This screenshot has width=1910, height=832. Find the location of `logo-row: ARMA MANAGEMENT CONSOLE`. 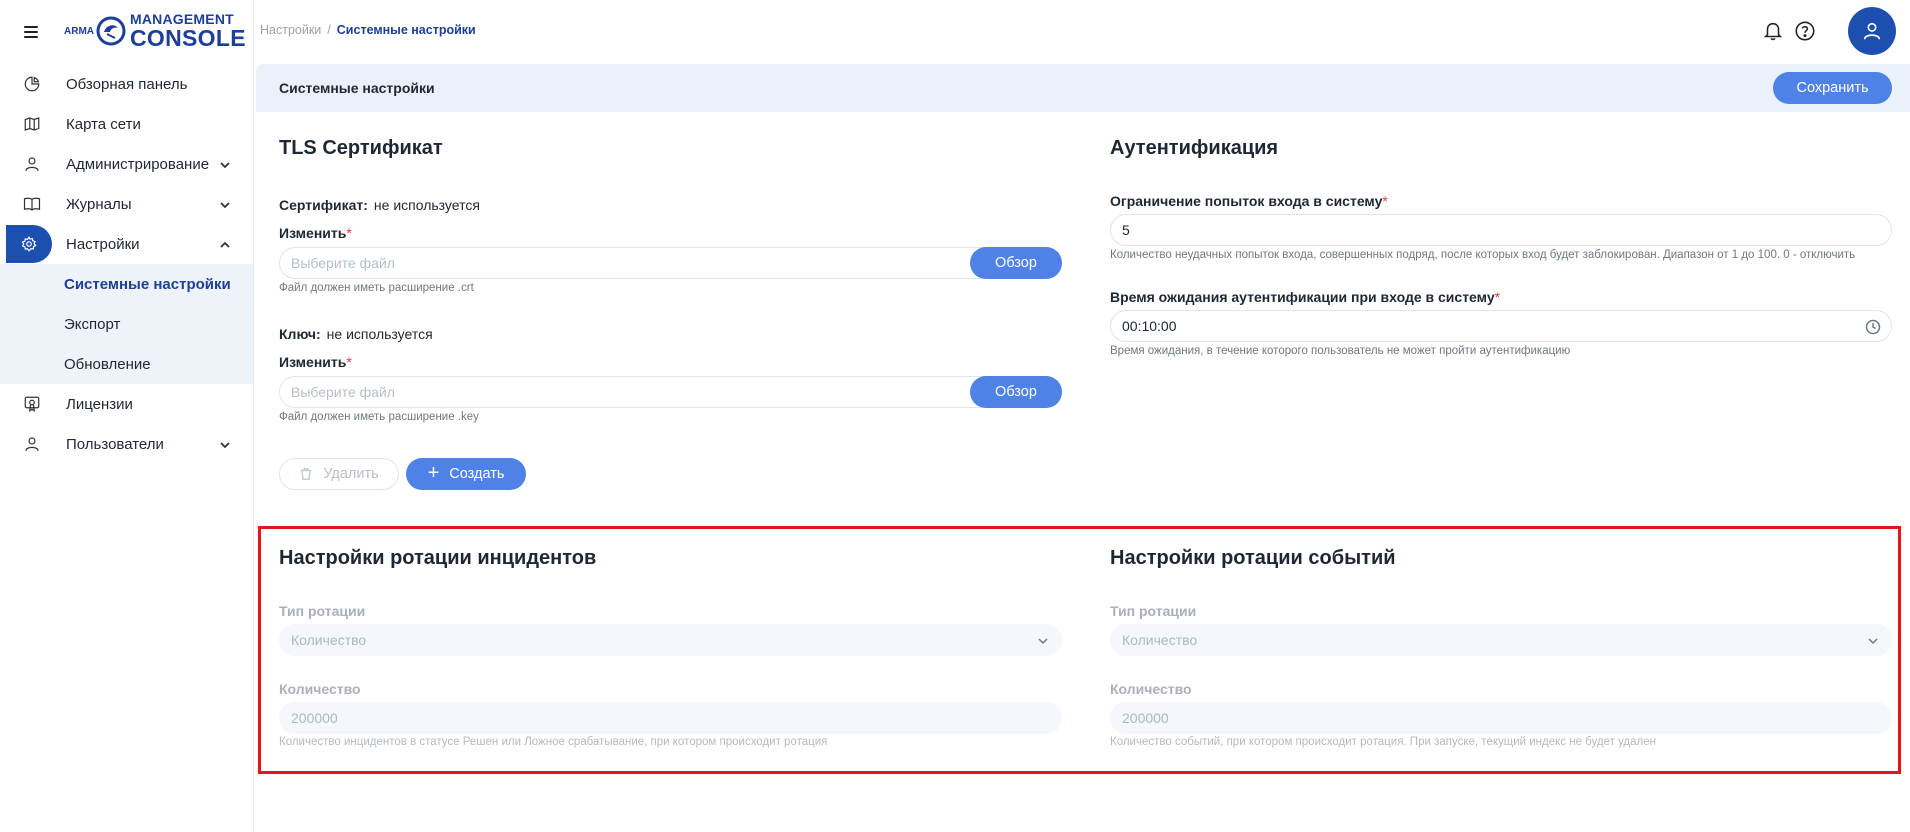

logo-row: ARMA MANAGEMENT CONSOLE is located at coordinates (126, 31).